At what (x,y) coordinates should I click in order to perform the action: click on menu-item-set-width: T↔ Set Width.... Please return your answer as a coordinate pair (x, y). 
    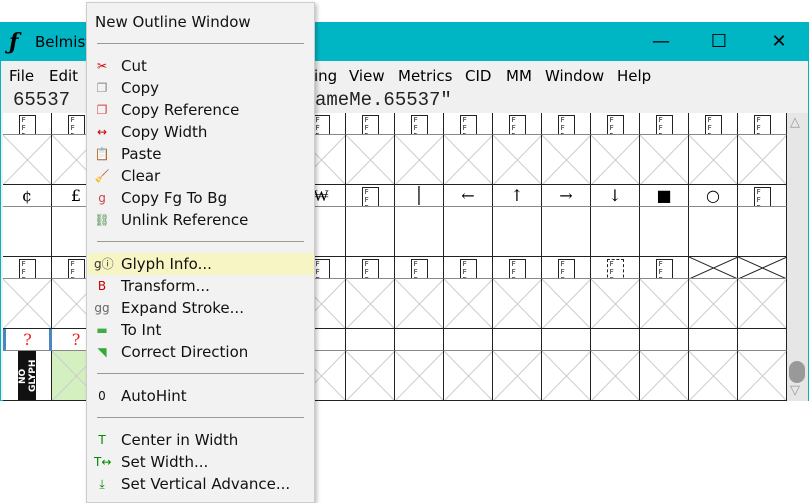
    Looking at the image, I should click on (201, 462).